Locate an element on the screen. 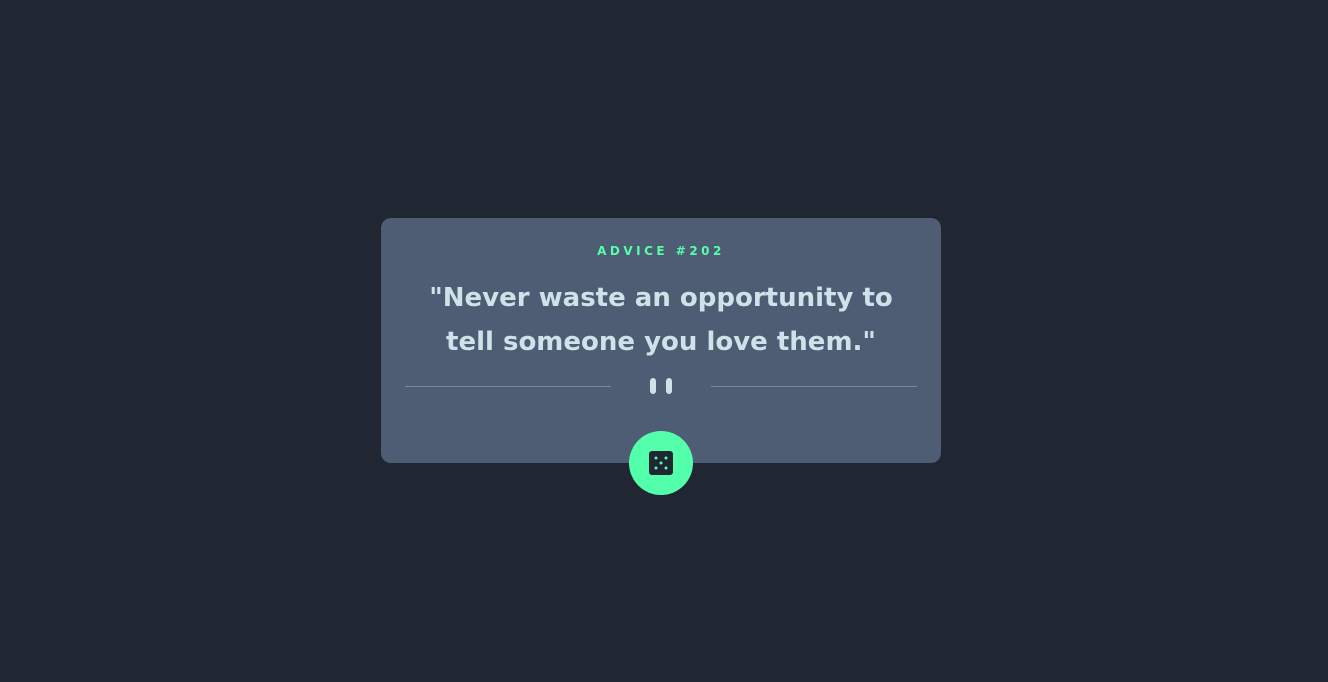 This screenshot has width=1328, height=682. new-advice-button is located at coordinates (661, 463).